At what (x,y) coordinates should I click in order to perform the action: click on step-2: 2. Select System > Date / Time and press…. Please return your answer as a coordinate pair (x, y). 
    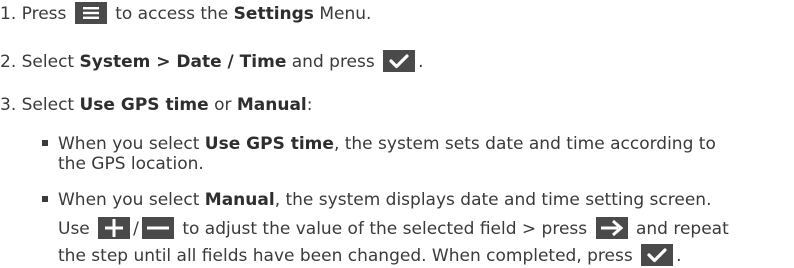
    Looking at the image, I should click on (212, 62).